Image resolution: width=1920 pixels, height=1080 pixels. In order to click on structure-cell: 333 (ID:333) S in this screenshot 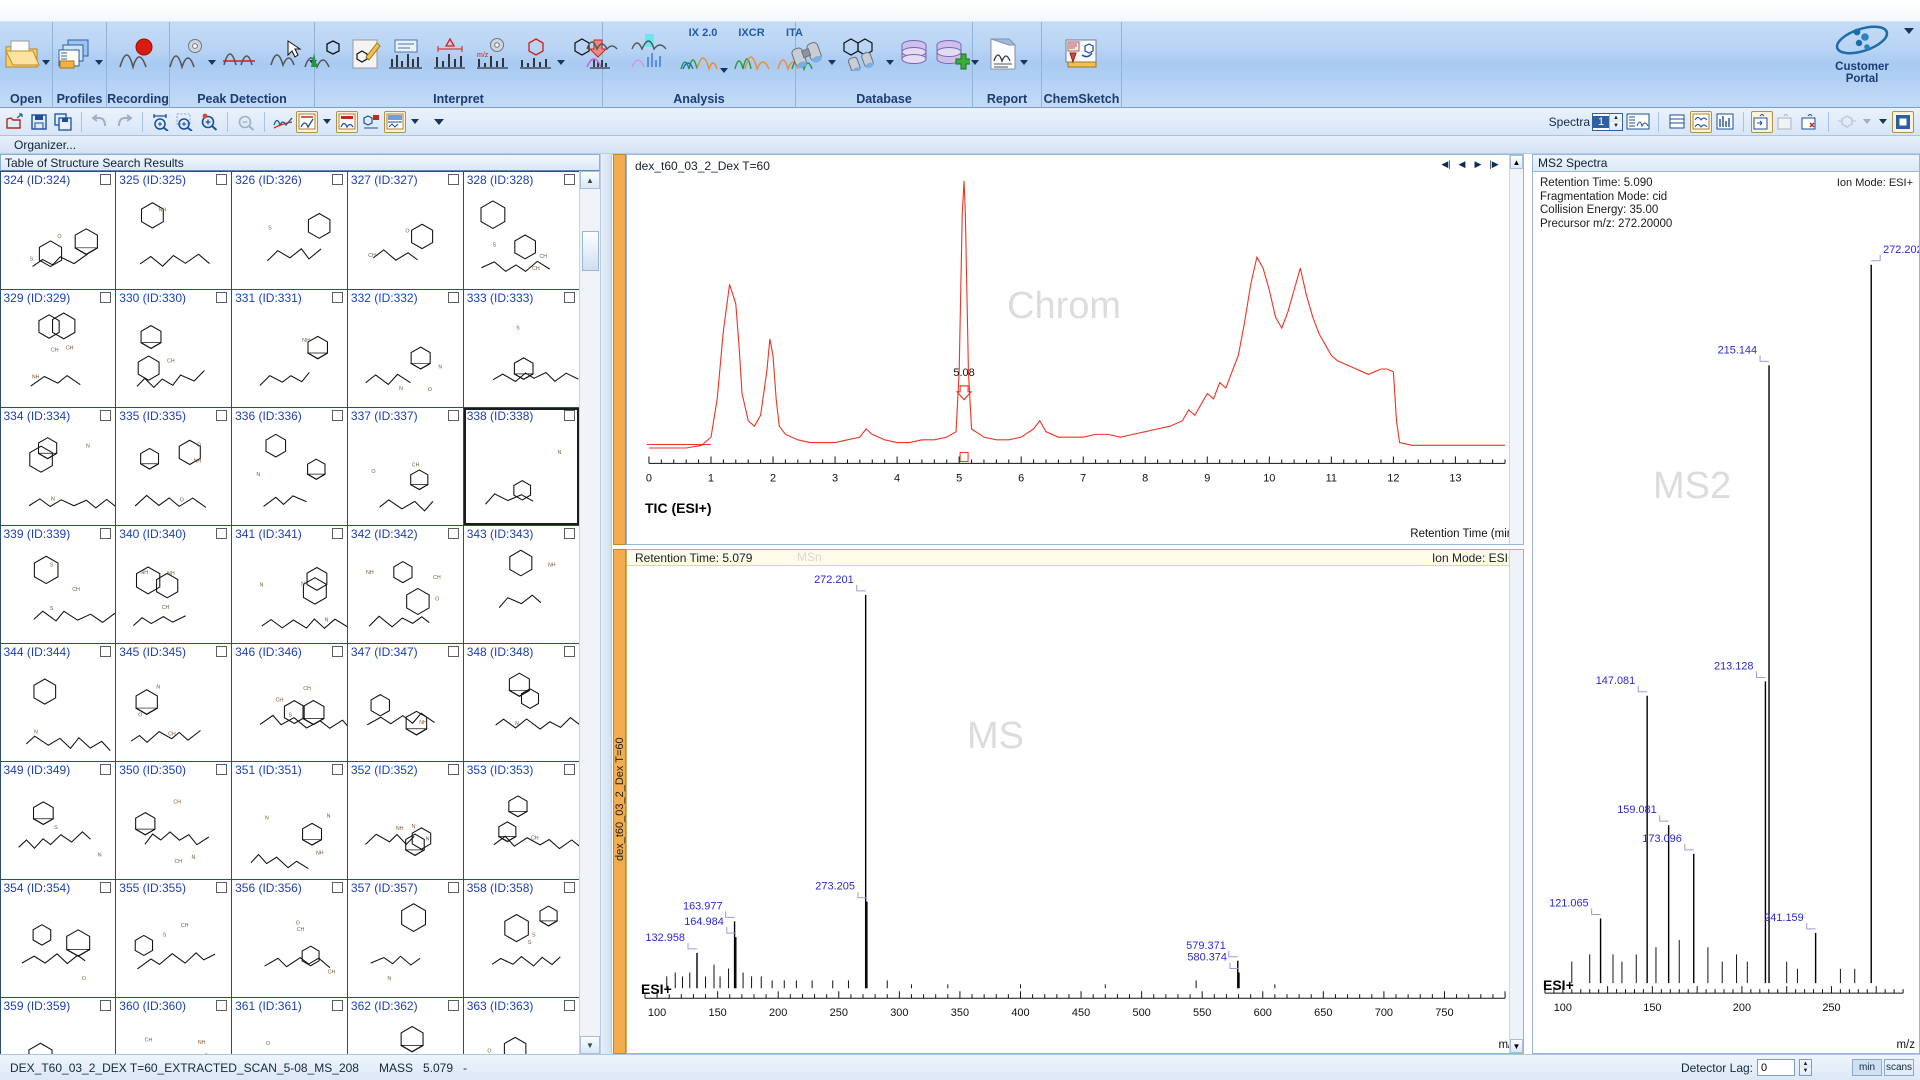, I will do `click(520, 348)`.